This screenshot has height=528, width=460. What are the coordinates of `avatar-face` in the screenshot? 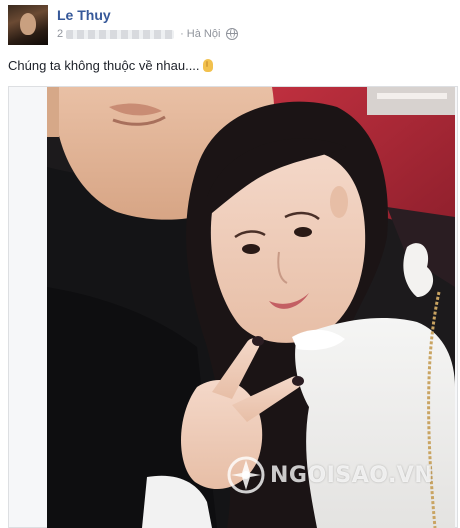 It's located at (28, 24).